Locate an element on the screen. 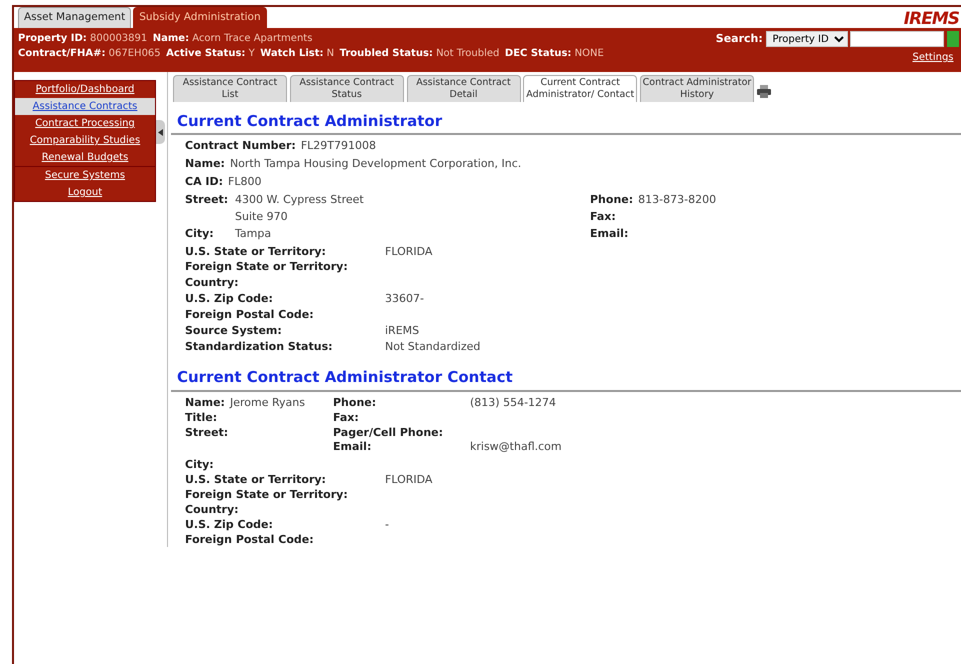 Image resolution: width=961 pixels, height=664 pixels. app-tab: Subsidy Administration is located at coordinates (200, 17).